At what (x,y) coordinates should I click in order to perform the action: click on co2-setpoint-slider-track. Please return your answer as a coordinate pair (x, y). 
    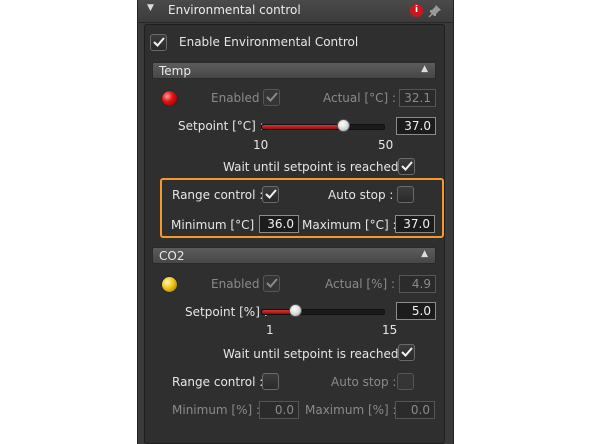
    Looking at the image, I should click on (323, 312).